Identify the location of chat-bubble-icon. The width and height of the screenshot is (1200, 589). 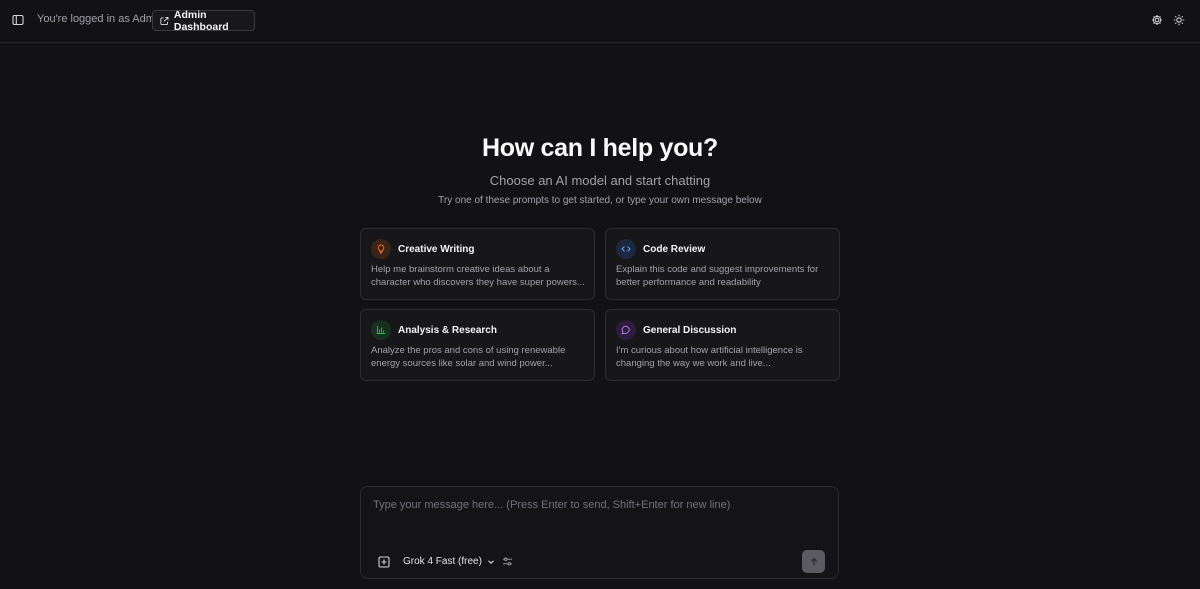
(625, 330).